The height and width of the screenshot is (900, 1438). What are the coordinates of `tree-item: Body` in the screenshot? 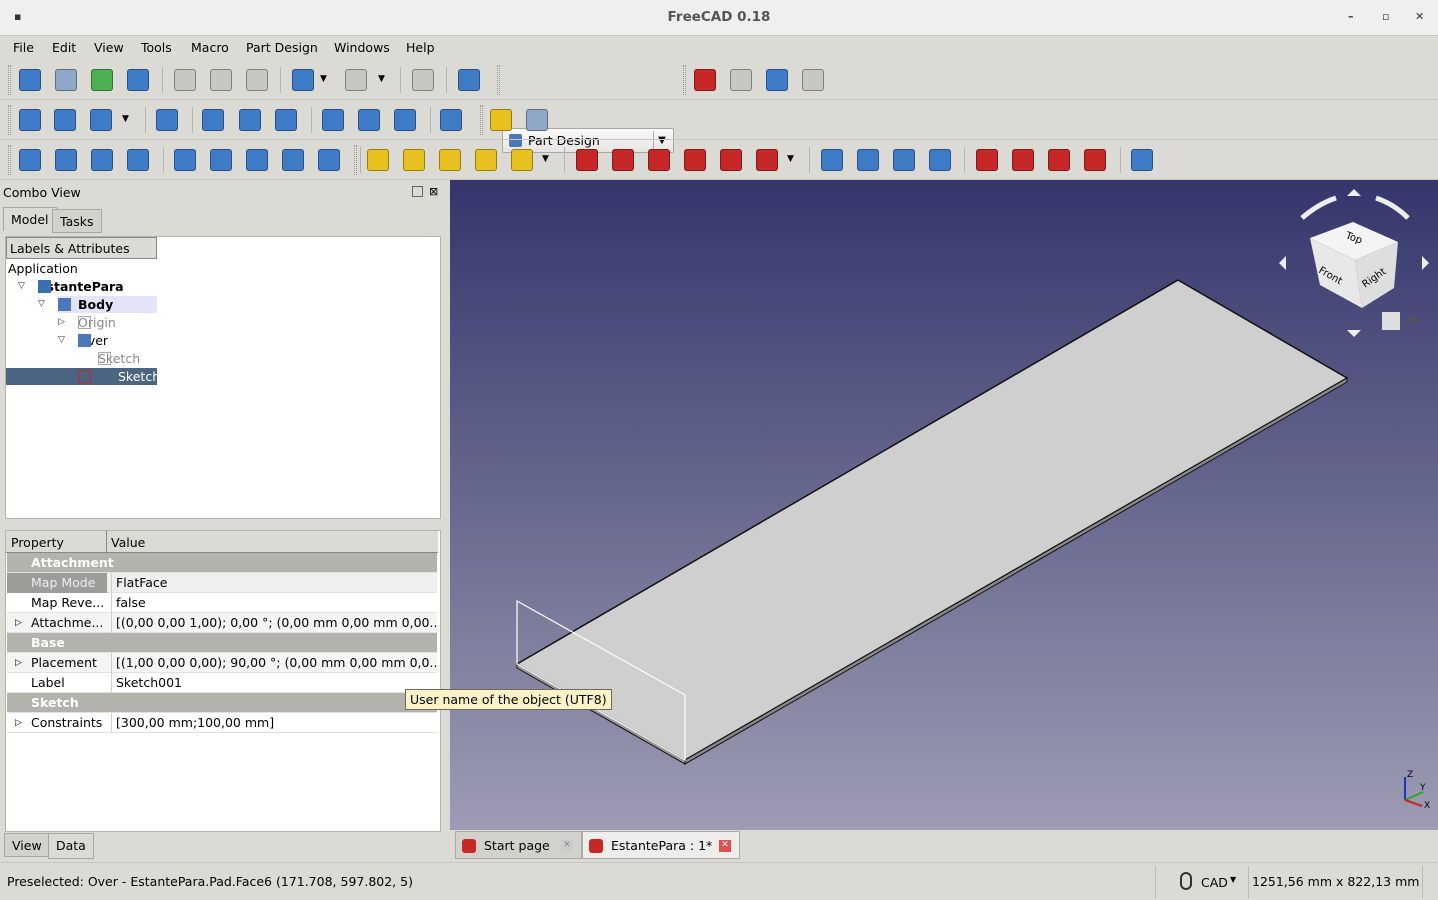 It's located at (107, 304).